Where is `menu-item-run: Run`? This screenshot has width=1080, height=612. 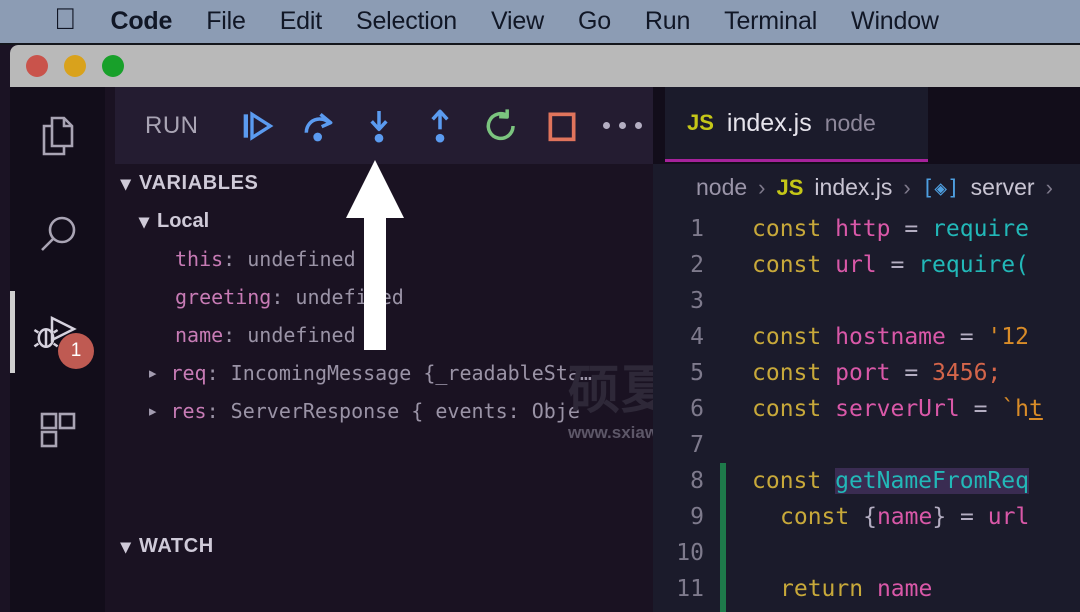 menu-item-run: Run is located at coordinates (667, 21).